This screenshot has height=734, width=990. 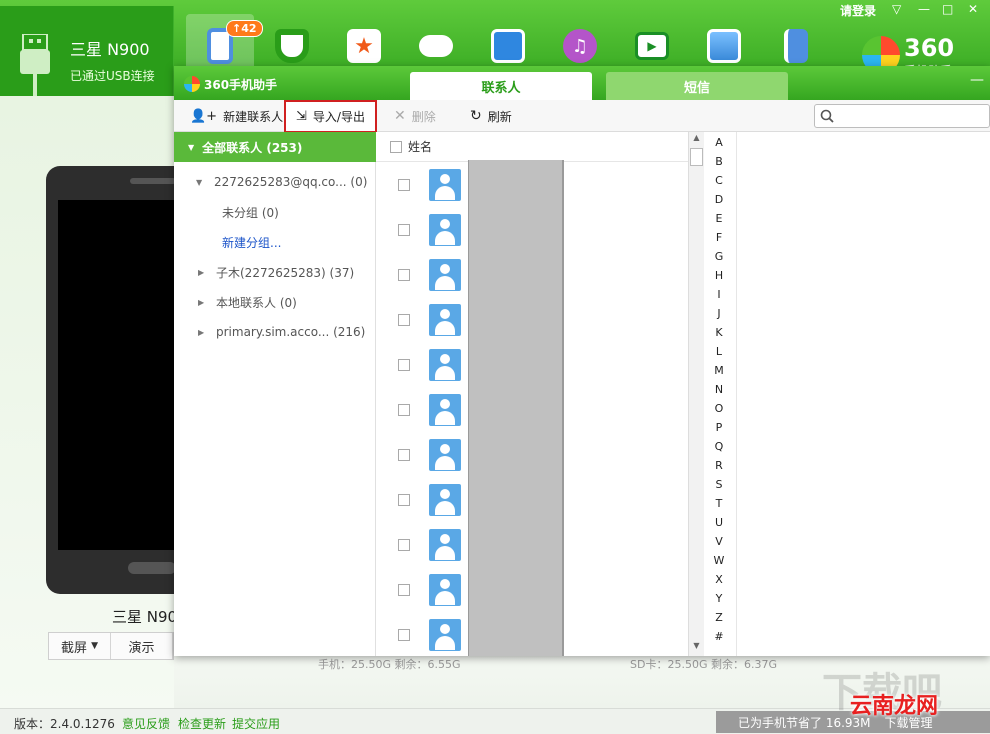 What do you see at coordinates (719, 256) in the screenshot?
I see `alpha-index-letter: G` at bounding box center [719, 256].